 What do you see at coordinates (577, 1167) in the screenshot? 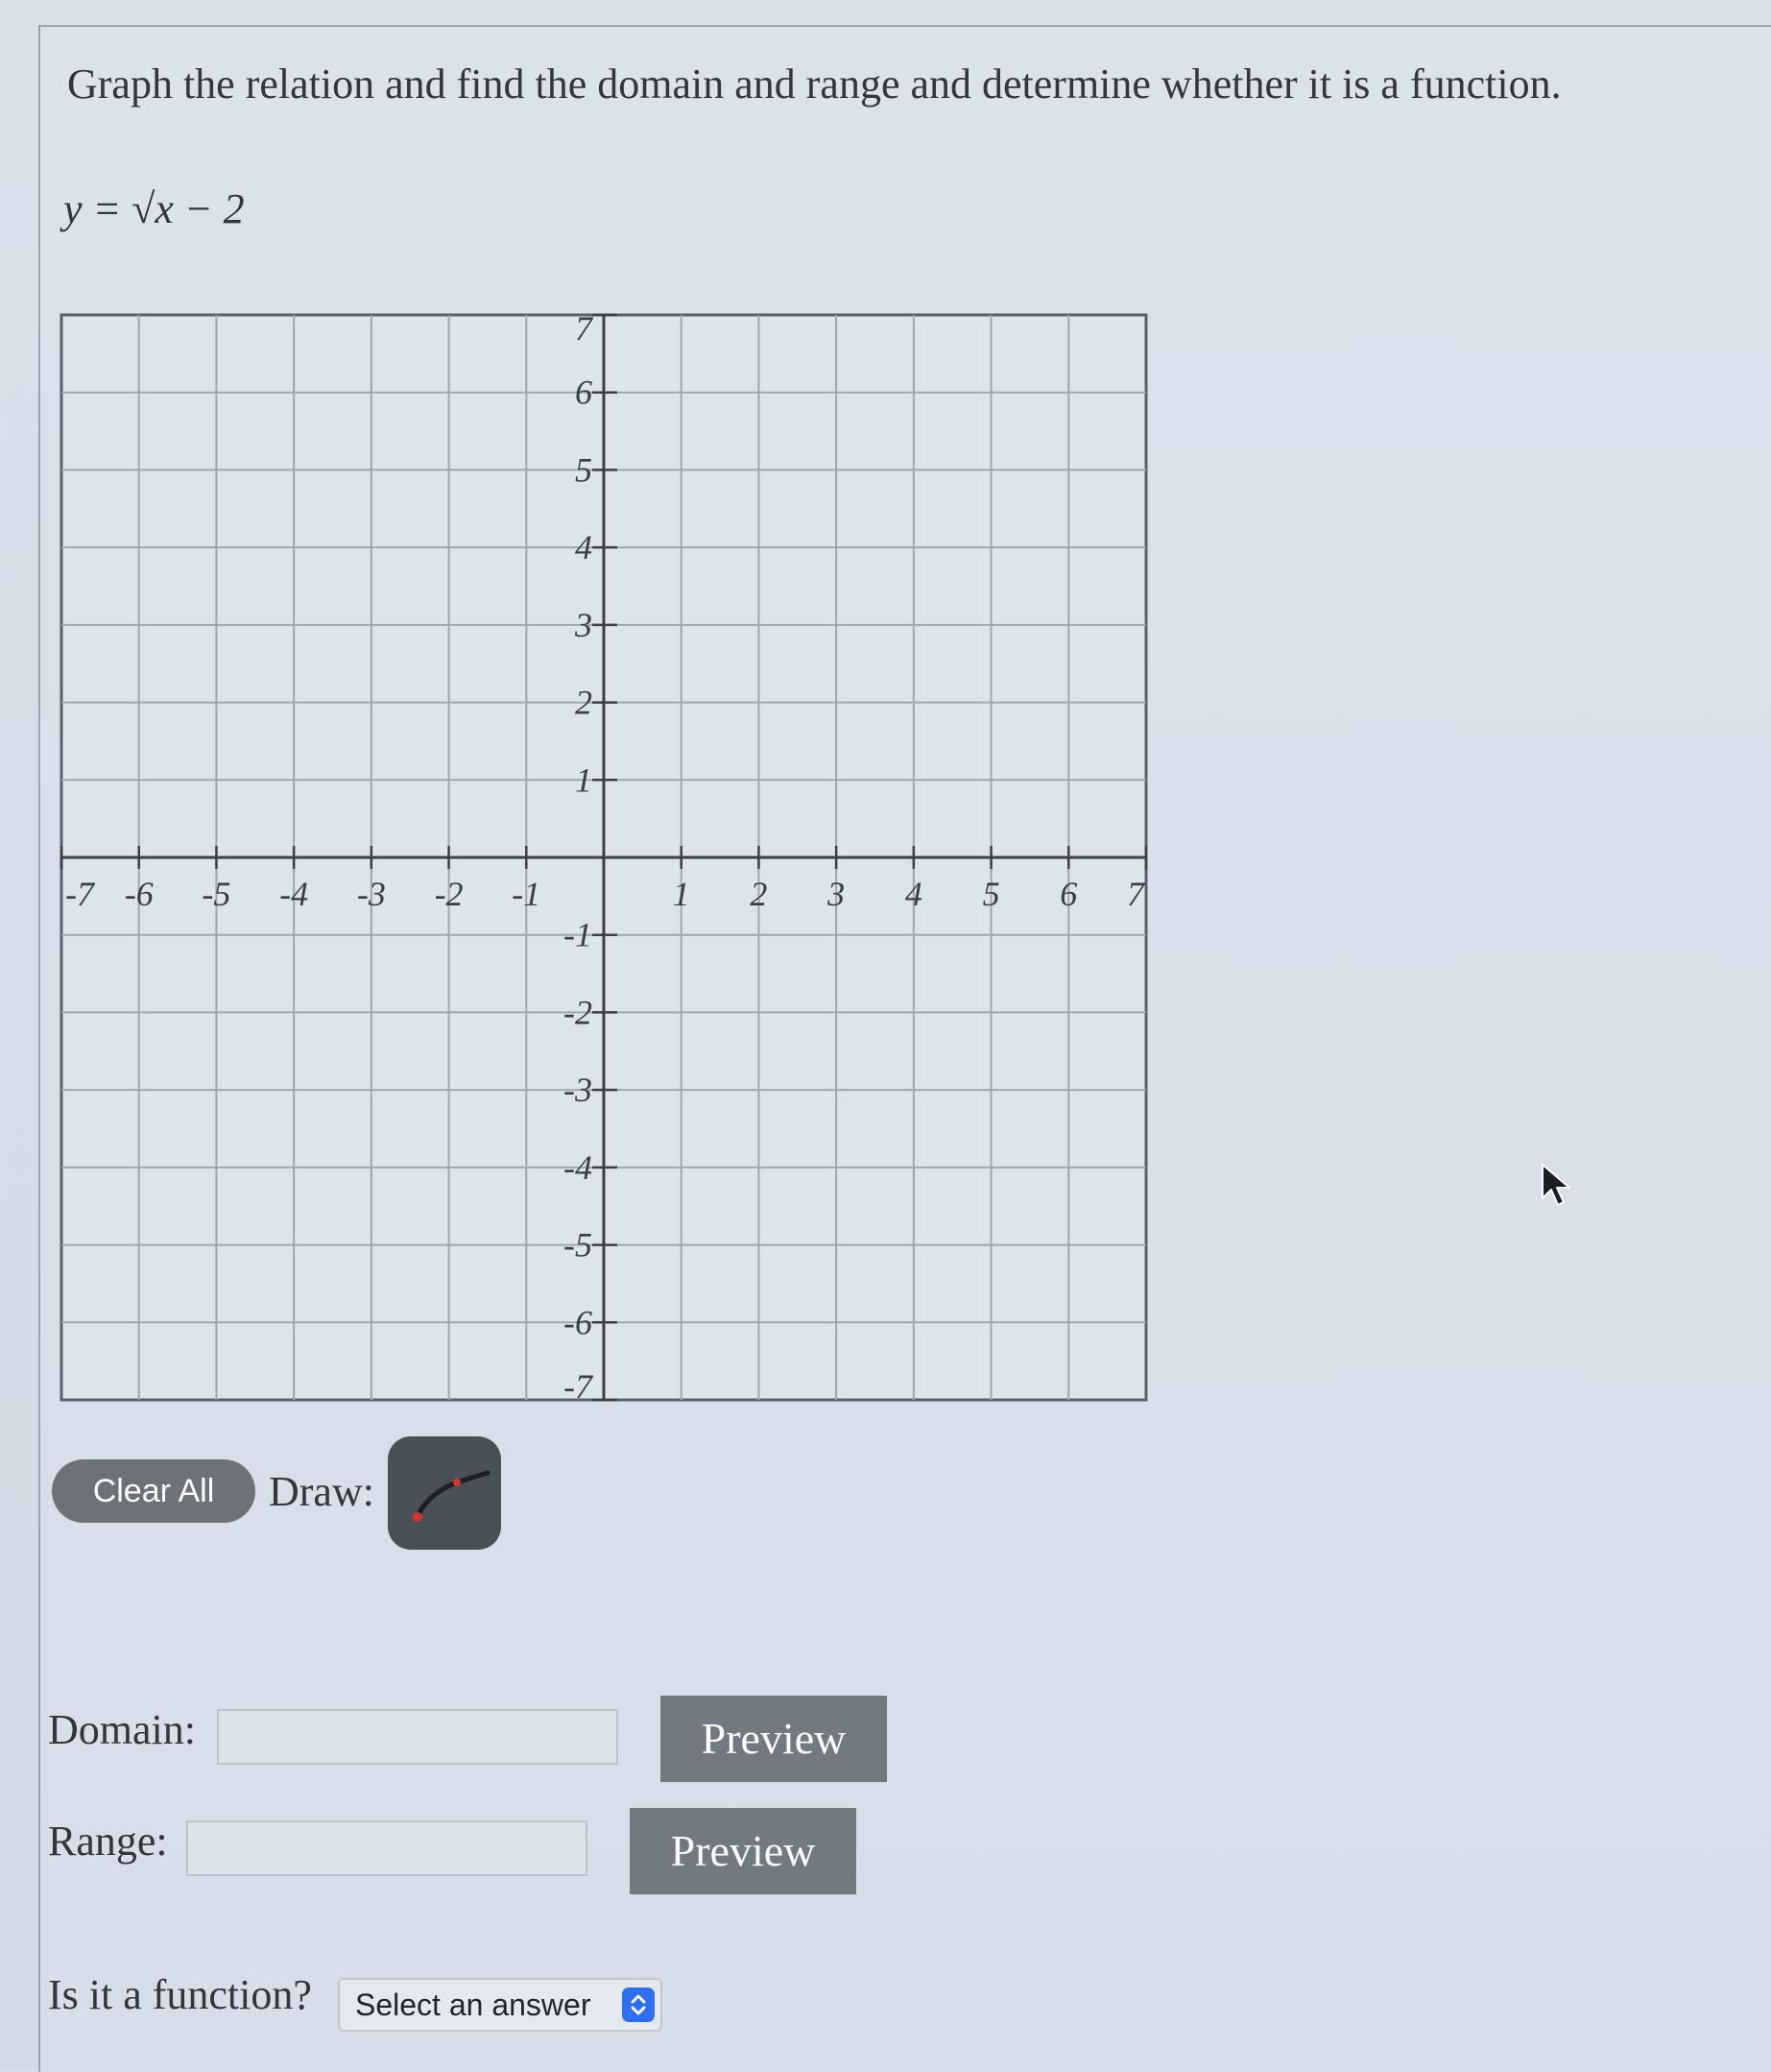
I see `y-tick-label: -4` at bounding box center [577, 1167].